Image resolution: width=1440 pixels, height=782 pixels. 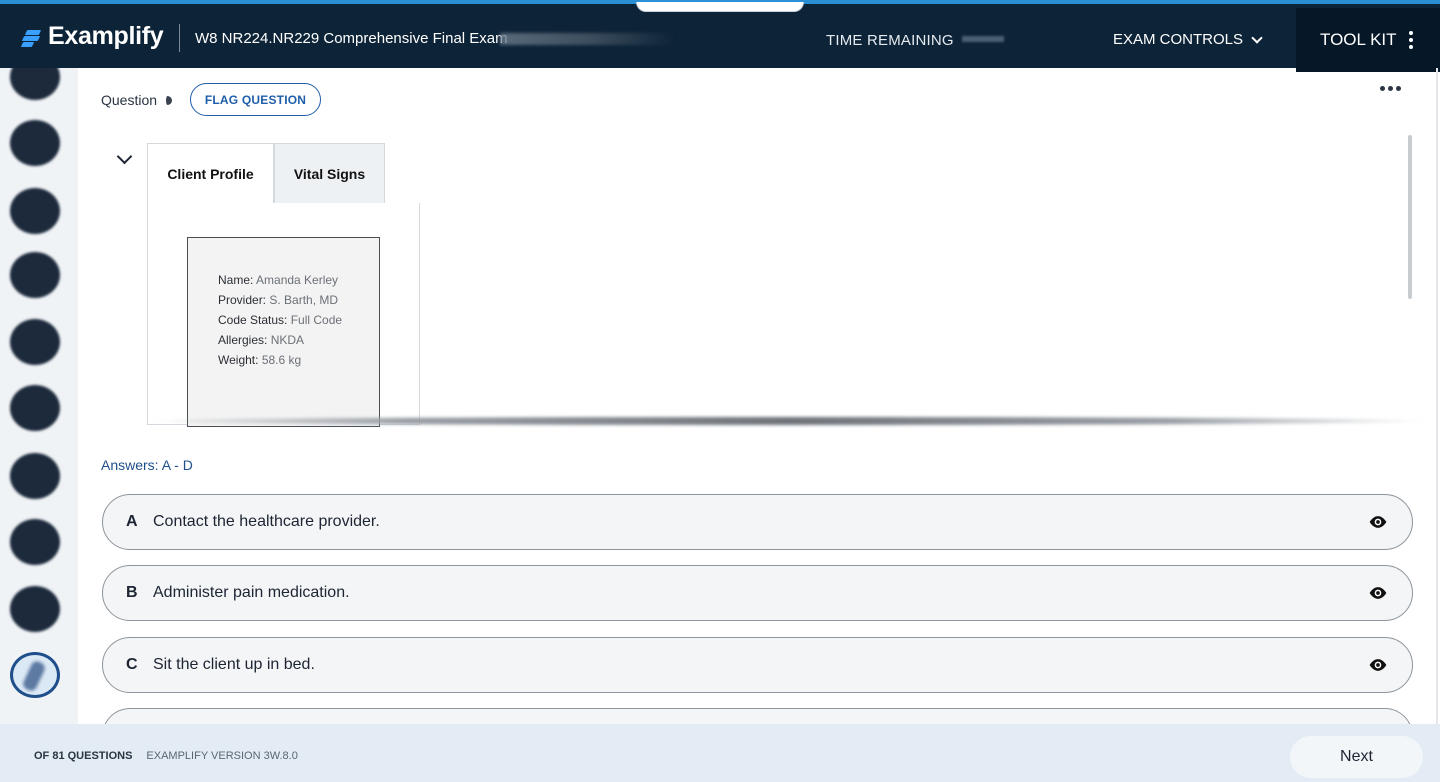 What do you see at coordinates (124, 156) in the screenshot?
I see `collapse-chevron-icon` at bounding box center [124, 156].